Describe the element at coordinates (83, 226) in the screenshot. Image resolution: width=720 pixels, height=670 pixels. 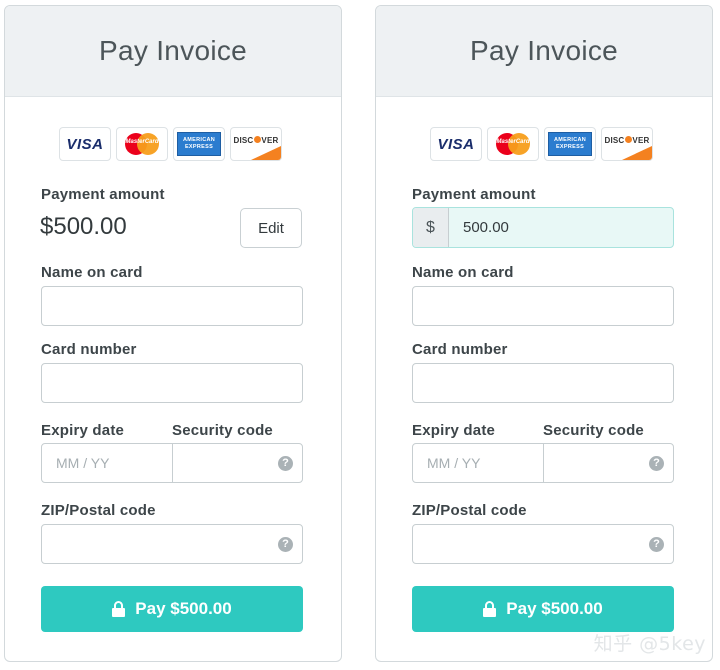
I see `payment-amount-value: $500.00` at that location.